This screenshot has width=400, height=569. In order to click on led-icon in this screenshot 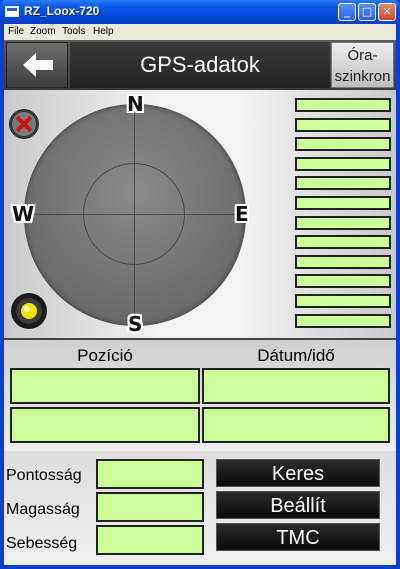, I will do `click(29, 311)`.